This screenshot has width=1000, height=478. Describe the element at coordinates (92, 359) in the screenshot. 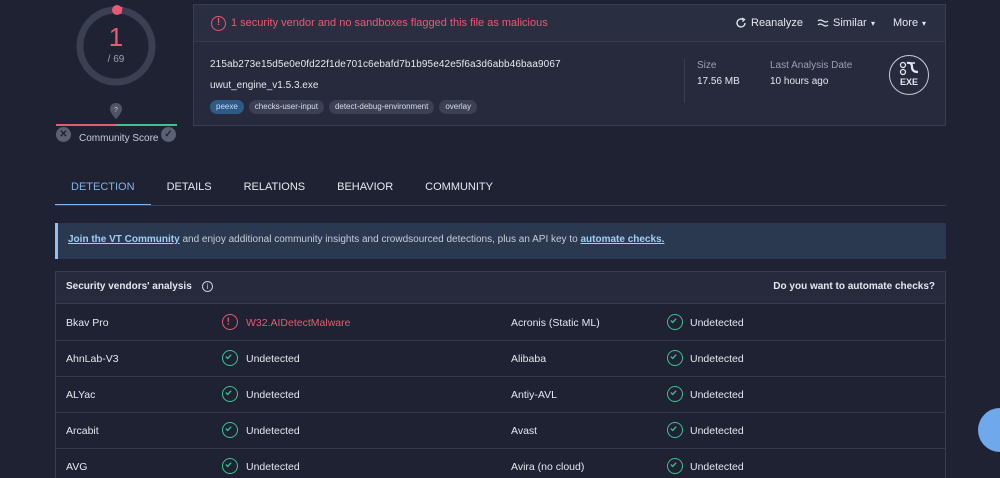

I see `vendor-name: AhnLab-V3` at that location.